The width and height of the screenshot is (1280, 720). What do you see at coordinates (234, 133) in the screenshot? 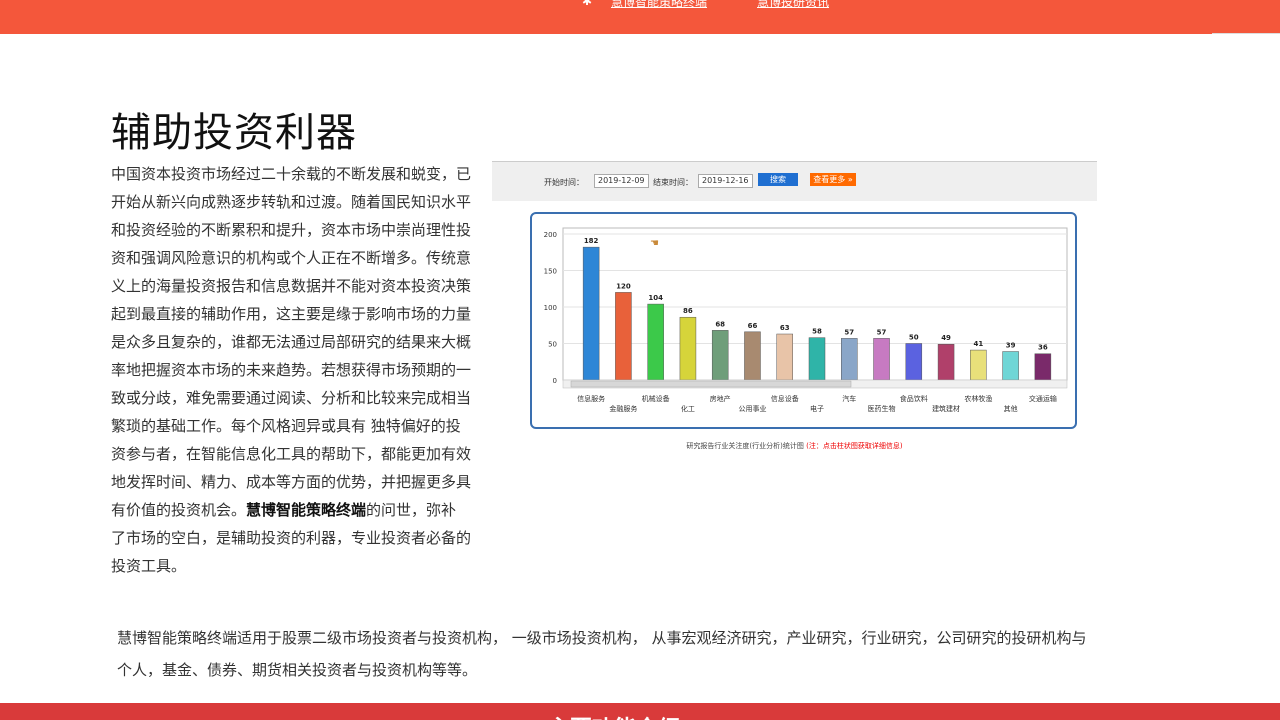
I see `section-title: 辅助投资利器` at bounding box center [234, 133].